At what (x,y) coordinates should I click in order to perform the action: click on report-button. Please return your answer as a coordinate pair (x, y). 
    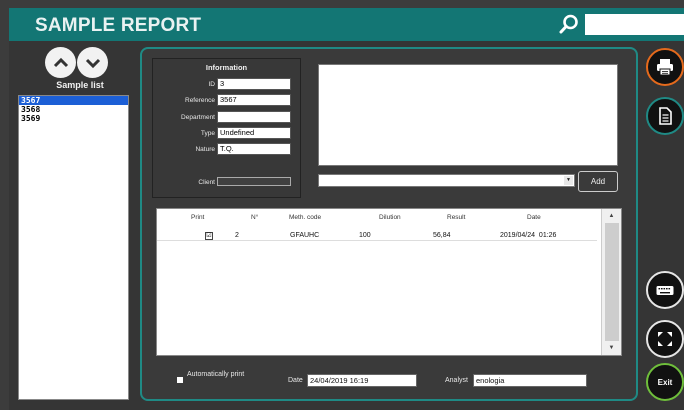
    Looking at the image, I should click on (665, 116).